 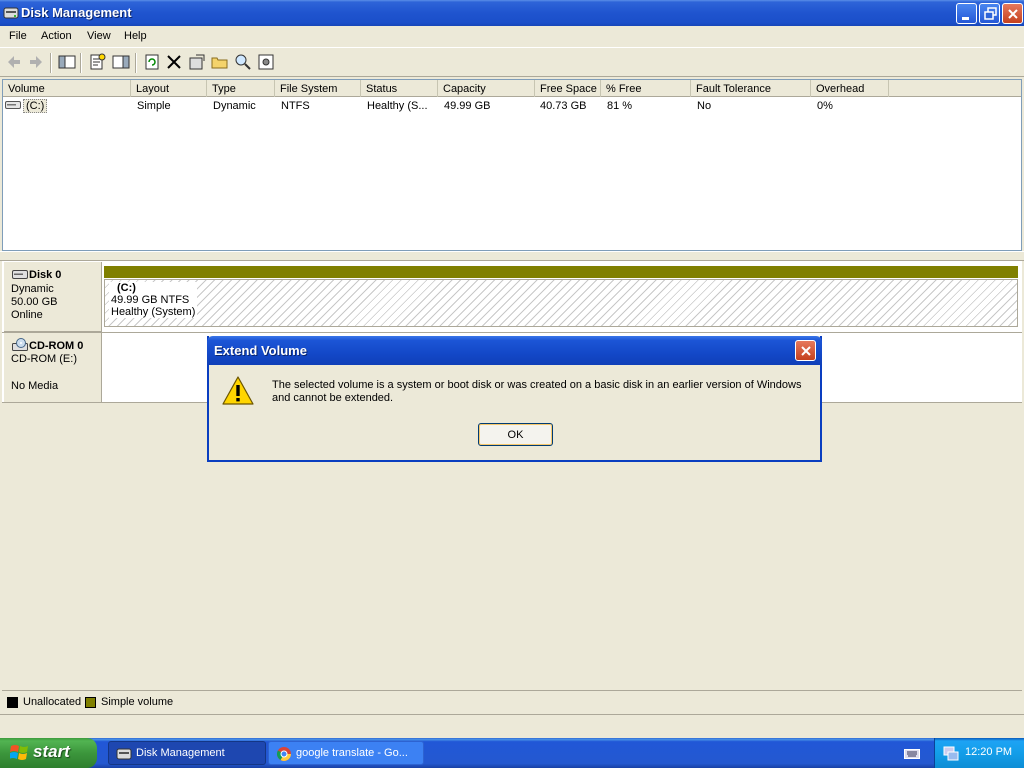 What do you see at coordinates (512, 701) in the screenshot?
I see `legend: Unallocated Simple volume` at bounding box center [512, 701].